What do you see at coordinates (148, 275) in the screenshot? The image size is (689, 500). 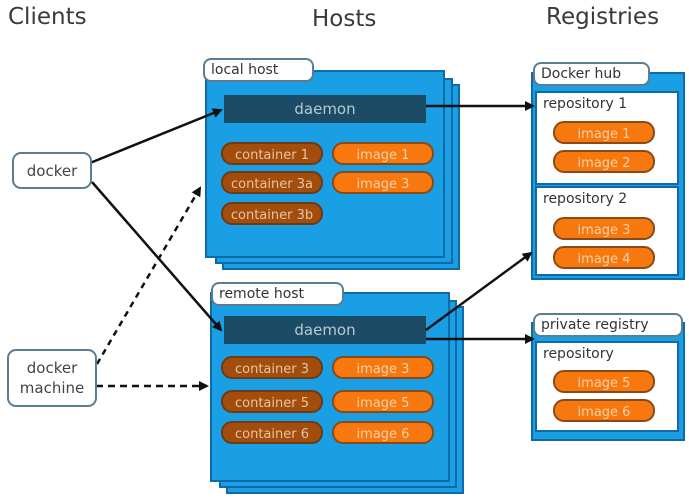 I see `arrow-machine-to-local-host` at bounding box center [148, 275].